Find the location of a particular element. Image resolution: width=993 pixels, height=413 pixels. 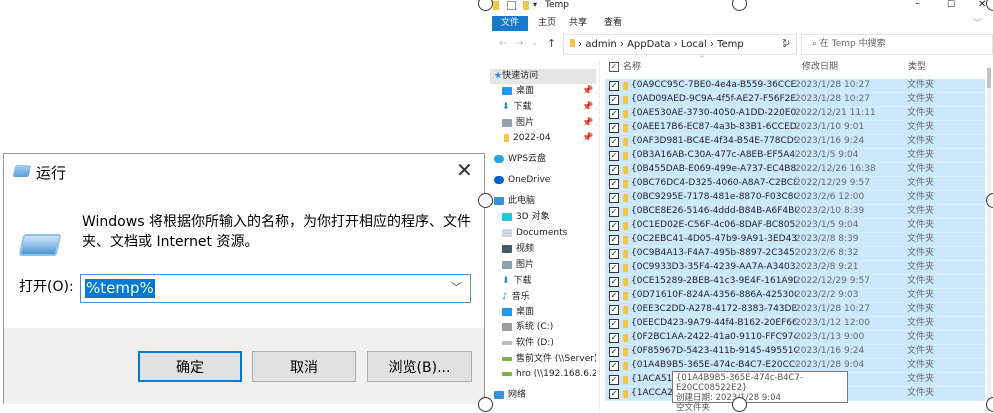

up-button: ↑ is located at coordinates (551, 43).